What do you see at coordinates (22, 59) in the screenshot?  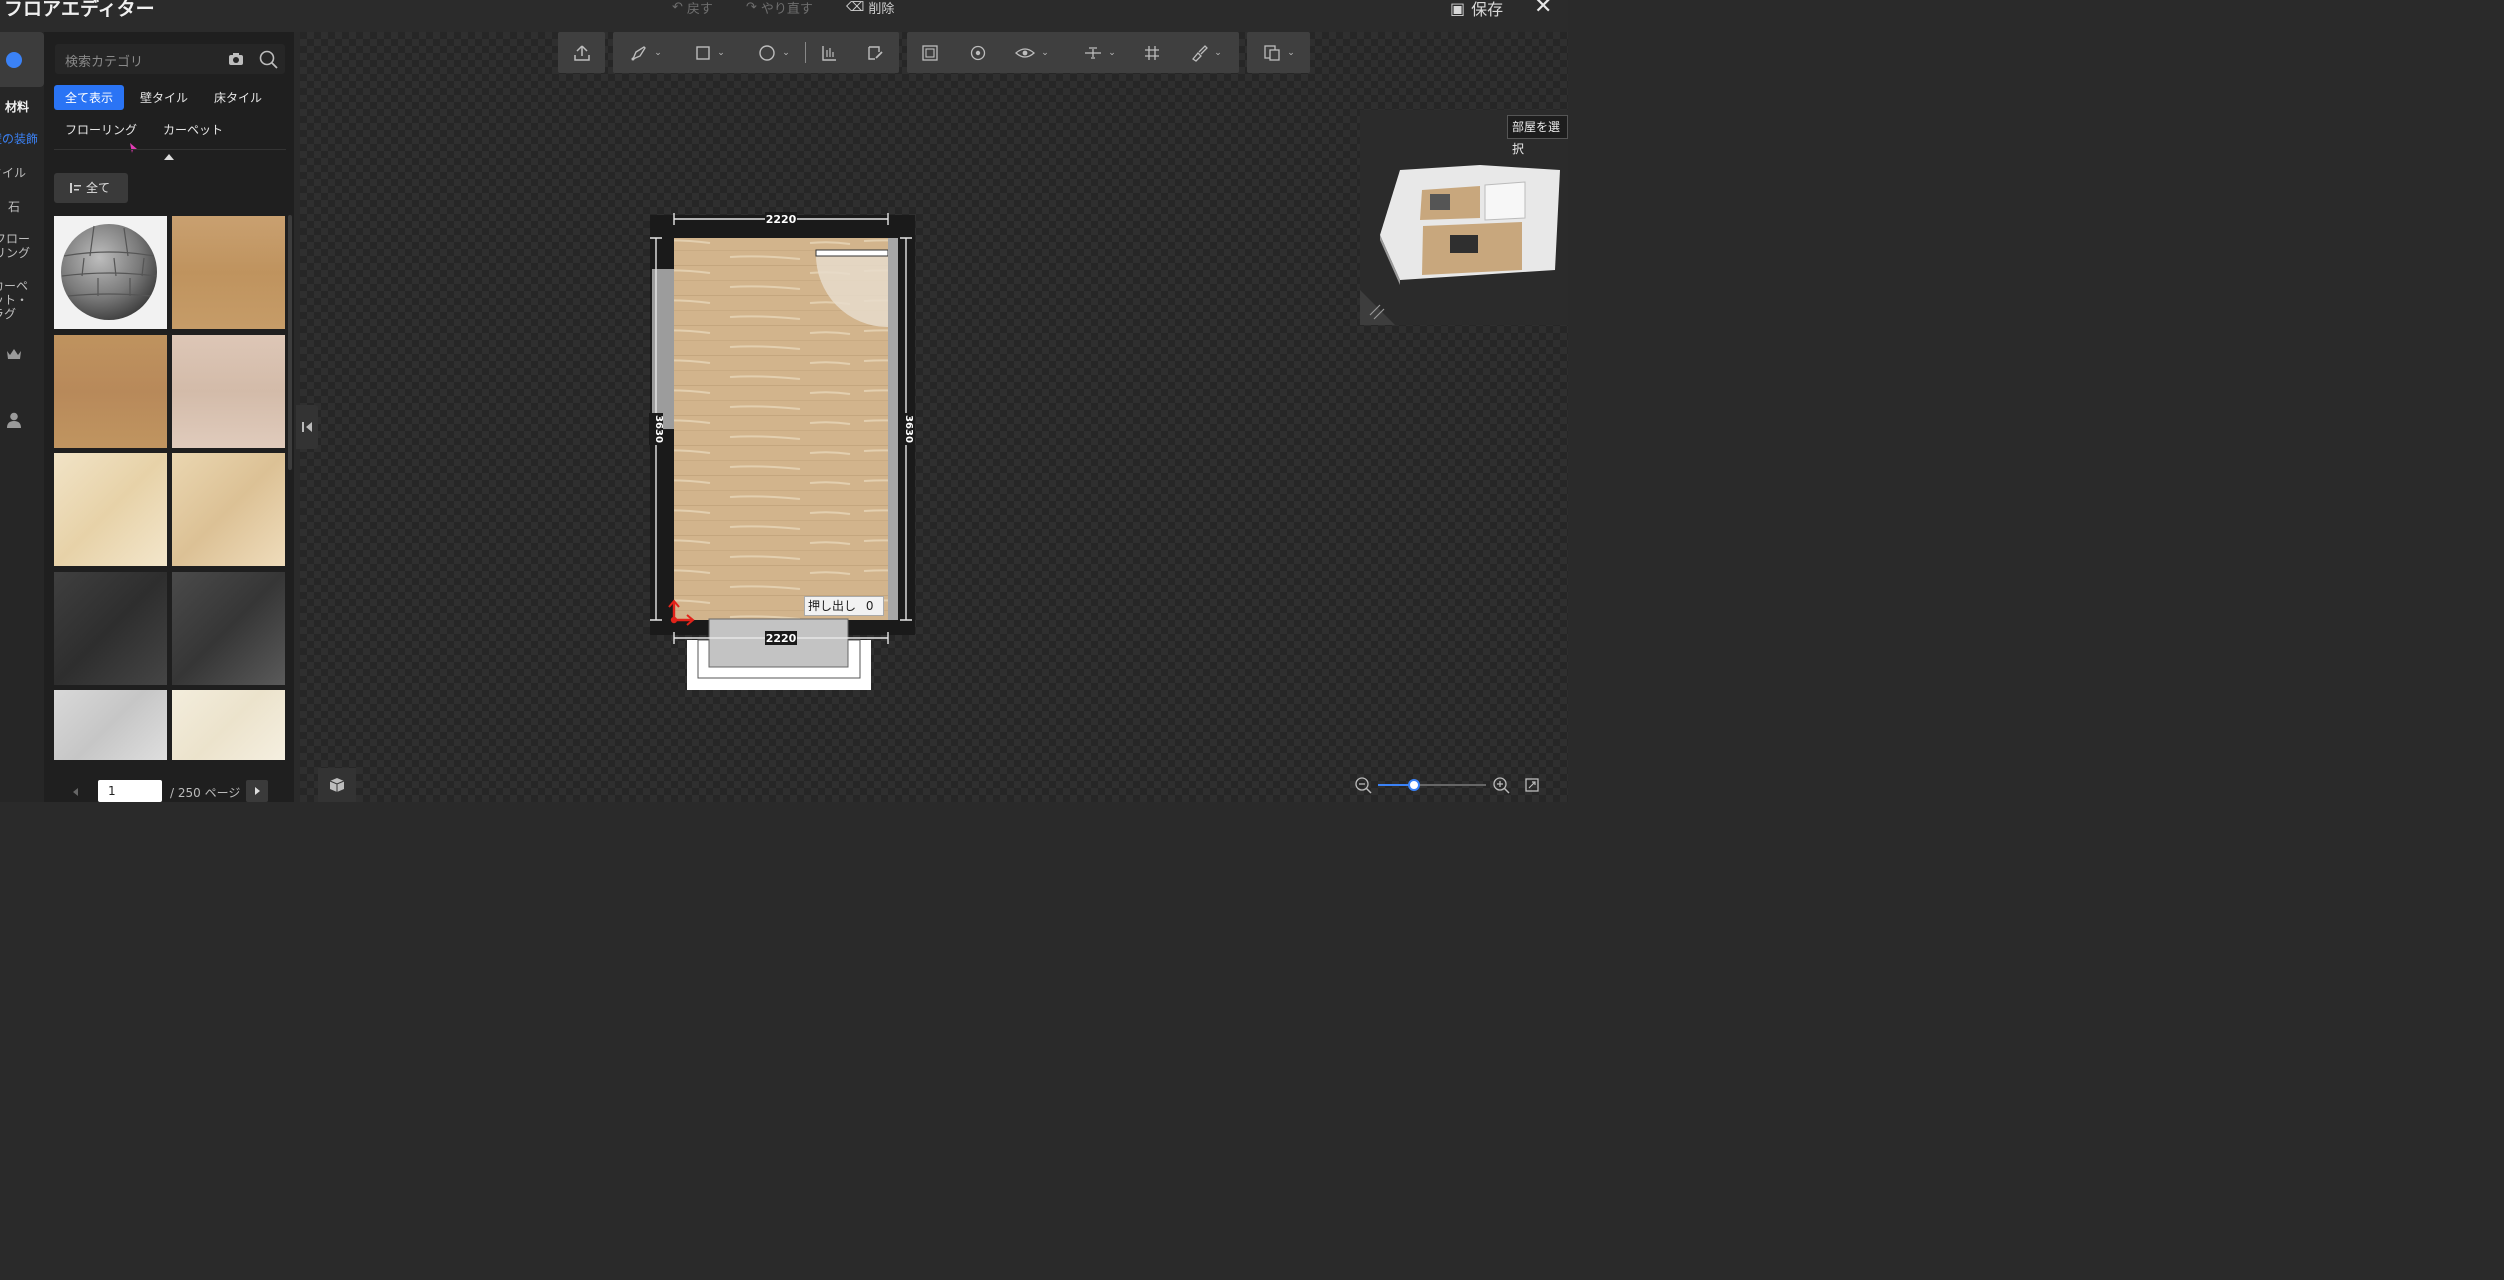 I see `rail-item-materials` at bounding box center [22, 59].